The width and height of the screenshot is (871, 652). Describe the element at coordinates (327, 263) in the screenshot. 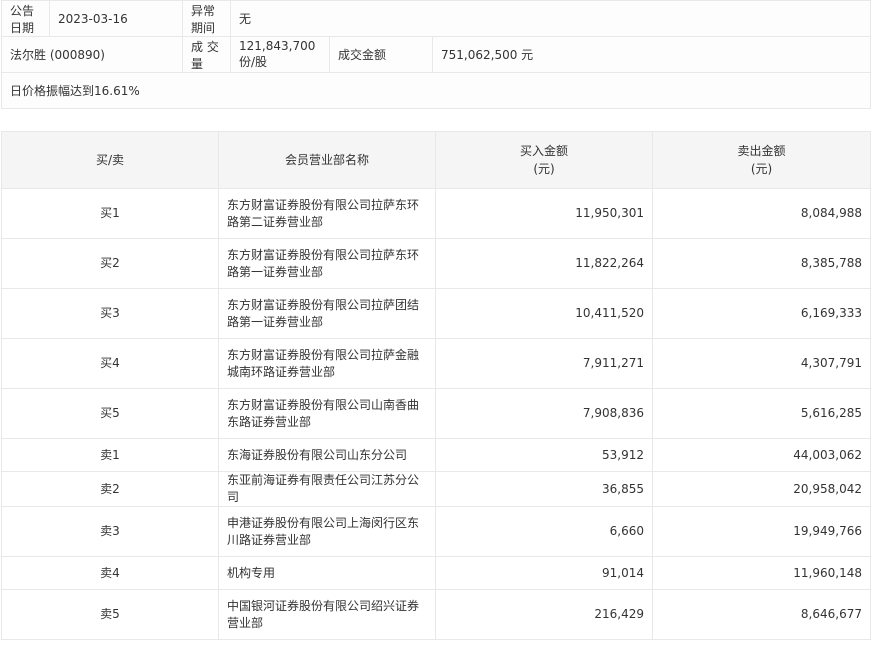

I see `cell-branch: 东方财富证券股份有限公司拉萨东环路第一证券营业部` at that location.